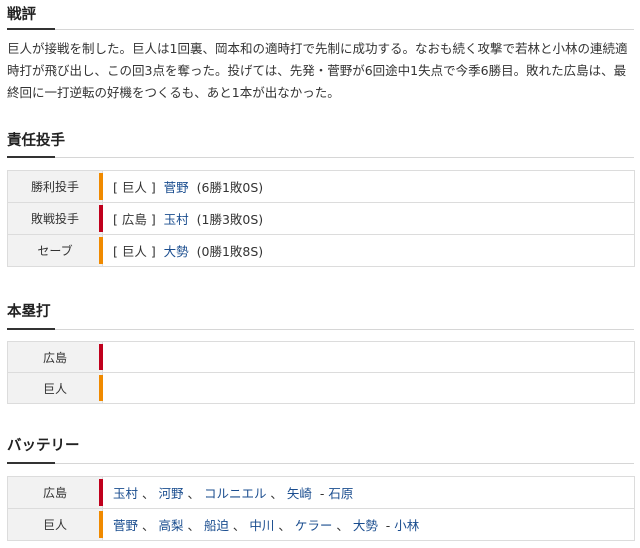  What do you see at coordinates (230, 219) in the screenshot?
I see `pitcher-record: (1勝3敗0S)` at bounding box center [230, 219].